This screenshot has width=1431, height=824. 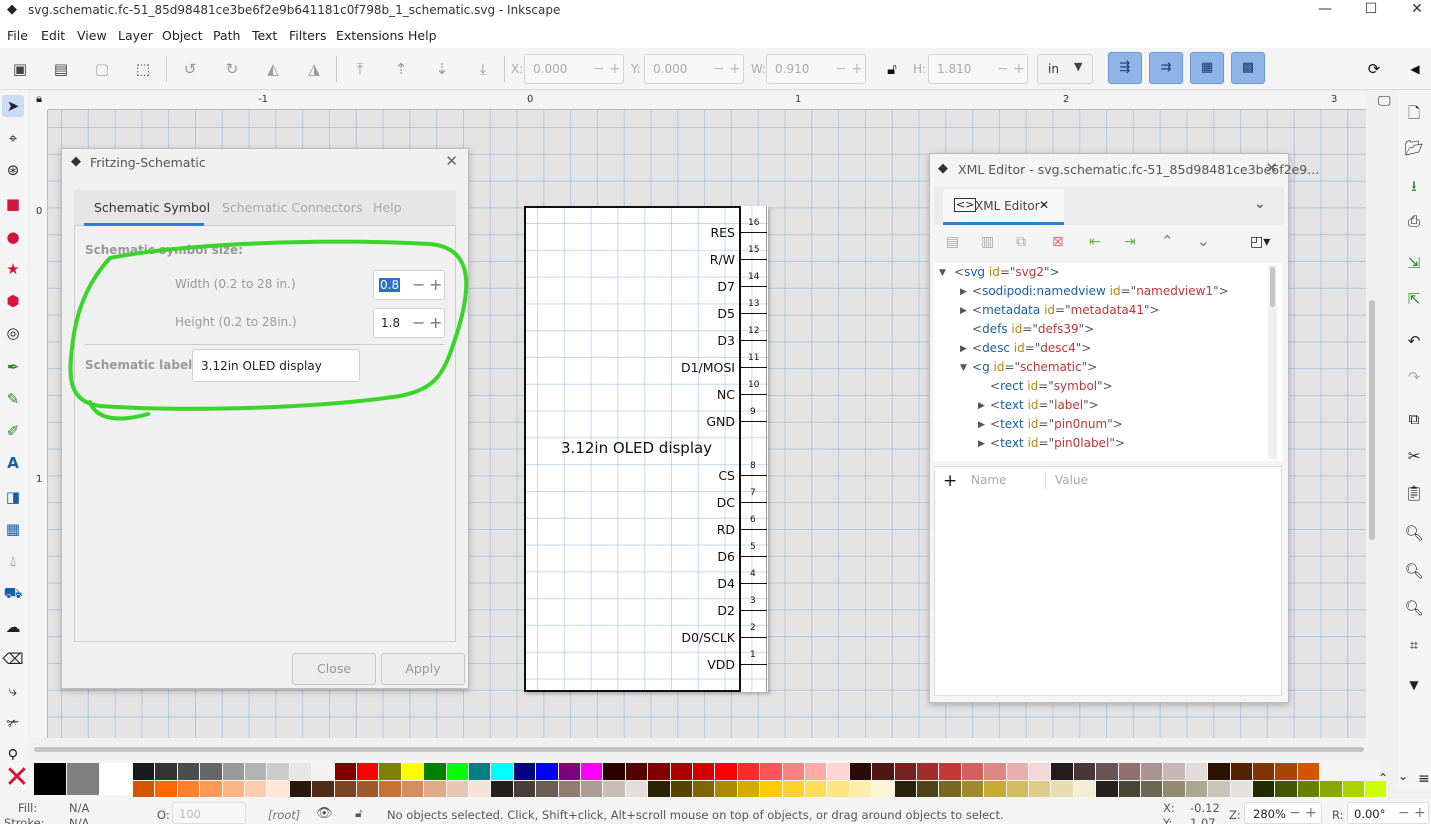 I want to click on menu-object: Object, so click(x=182, y=35).